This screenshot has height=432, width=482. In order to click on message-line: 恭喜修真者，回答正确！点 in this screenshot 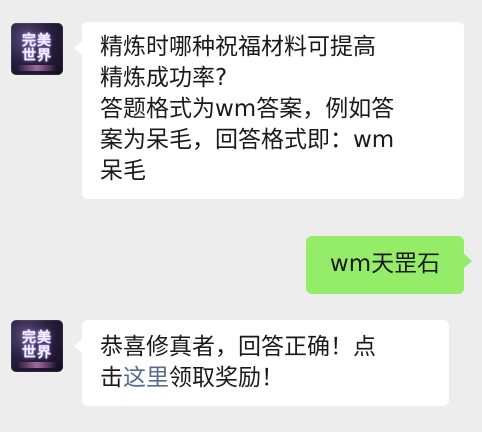, I will do `click(238, 347)`.